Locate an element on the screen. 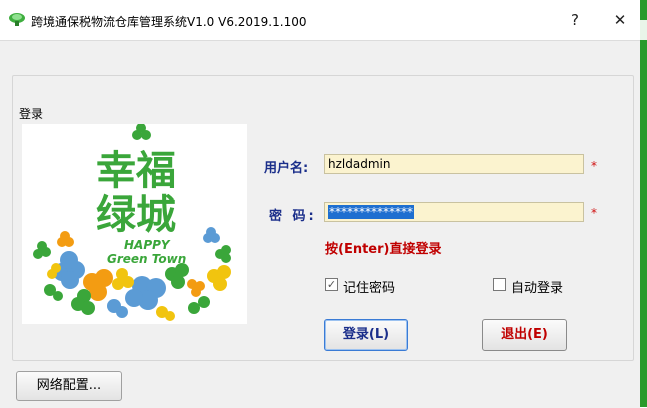 This screenshot has width=647, height=408. logo-english-1: HAPPY is located at coordinates (147, 245).